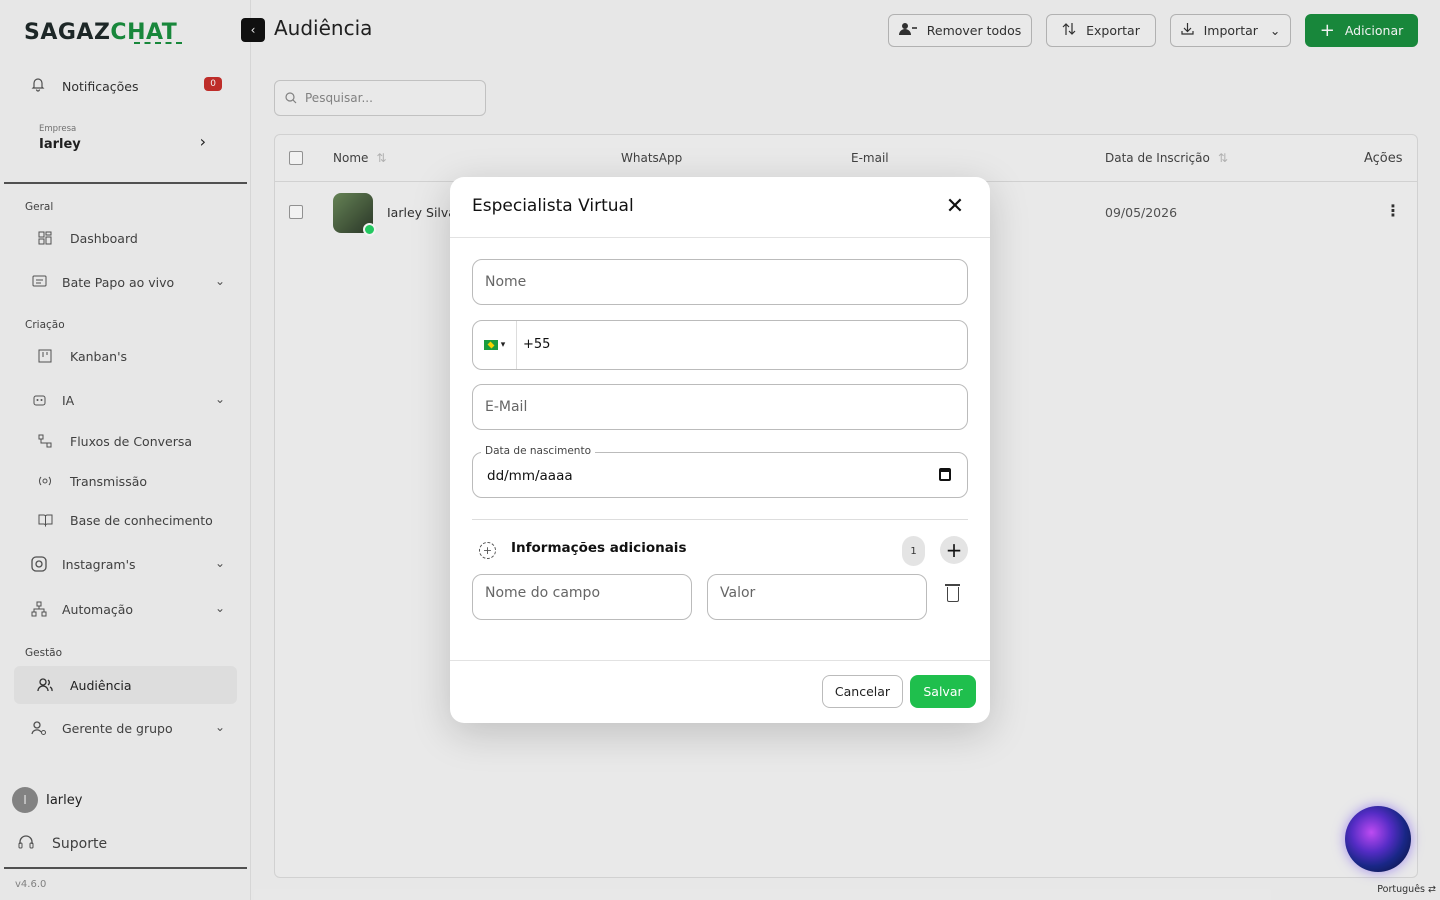 The width and height of the screenshot is (1440, 900). I want to click on birthdate-value: dd/mm/aaaa, so click(530, 476).